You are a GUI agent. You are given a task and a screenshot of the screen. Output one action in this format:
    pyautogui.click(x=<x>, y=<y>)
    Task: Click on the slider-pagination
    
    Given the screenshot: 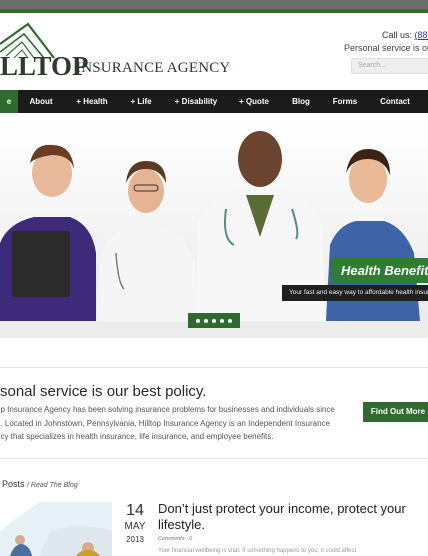 What is the action you would take?
    pyautogui.click(x=214, y=320)
    